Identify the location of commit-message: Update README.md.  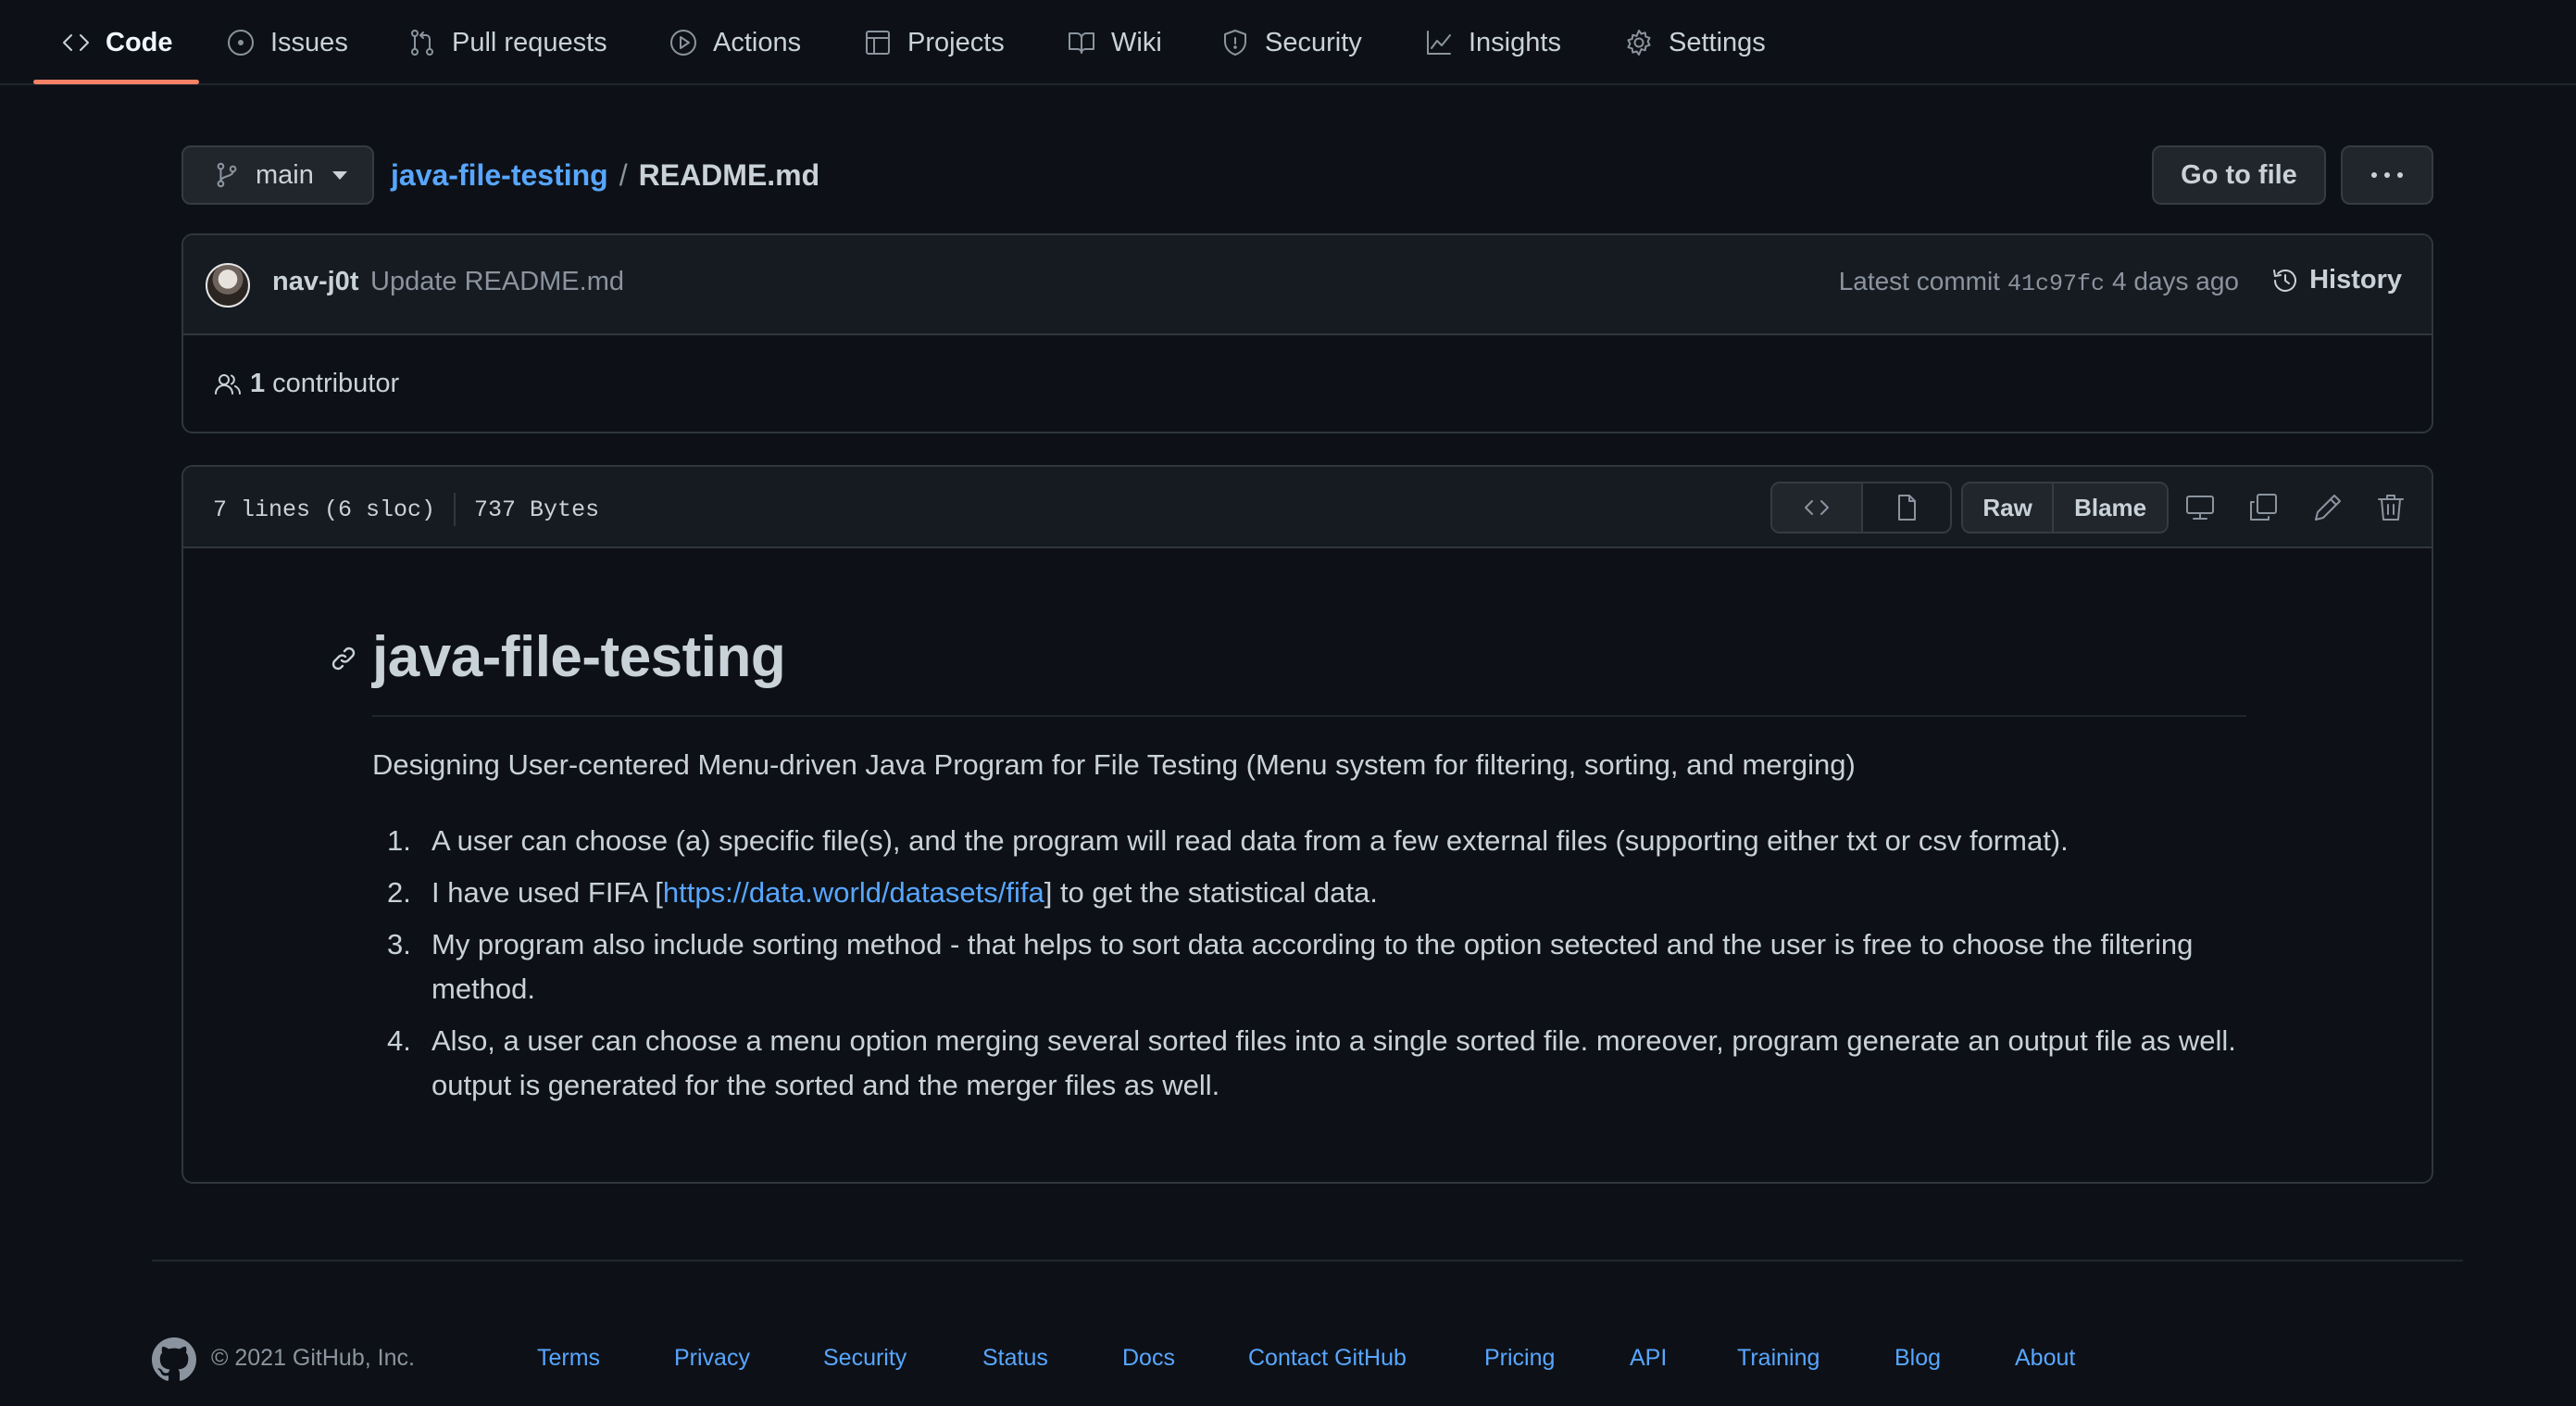
(497, 282).